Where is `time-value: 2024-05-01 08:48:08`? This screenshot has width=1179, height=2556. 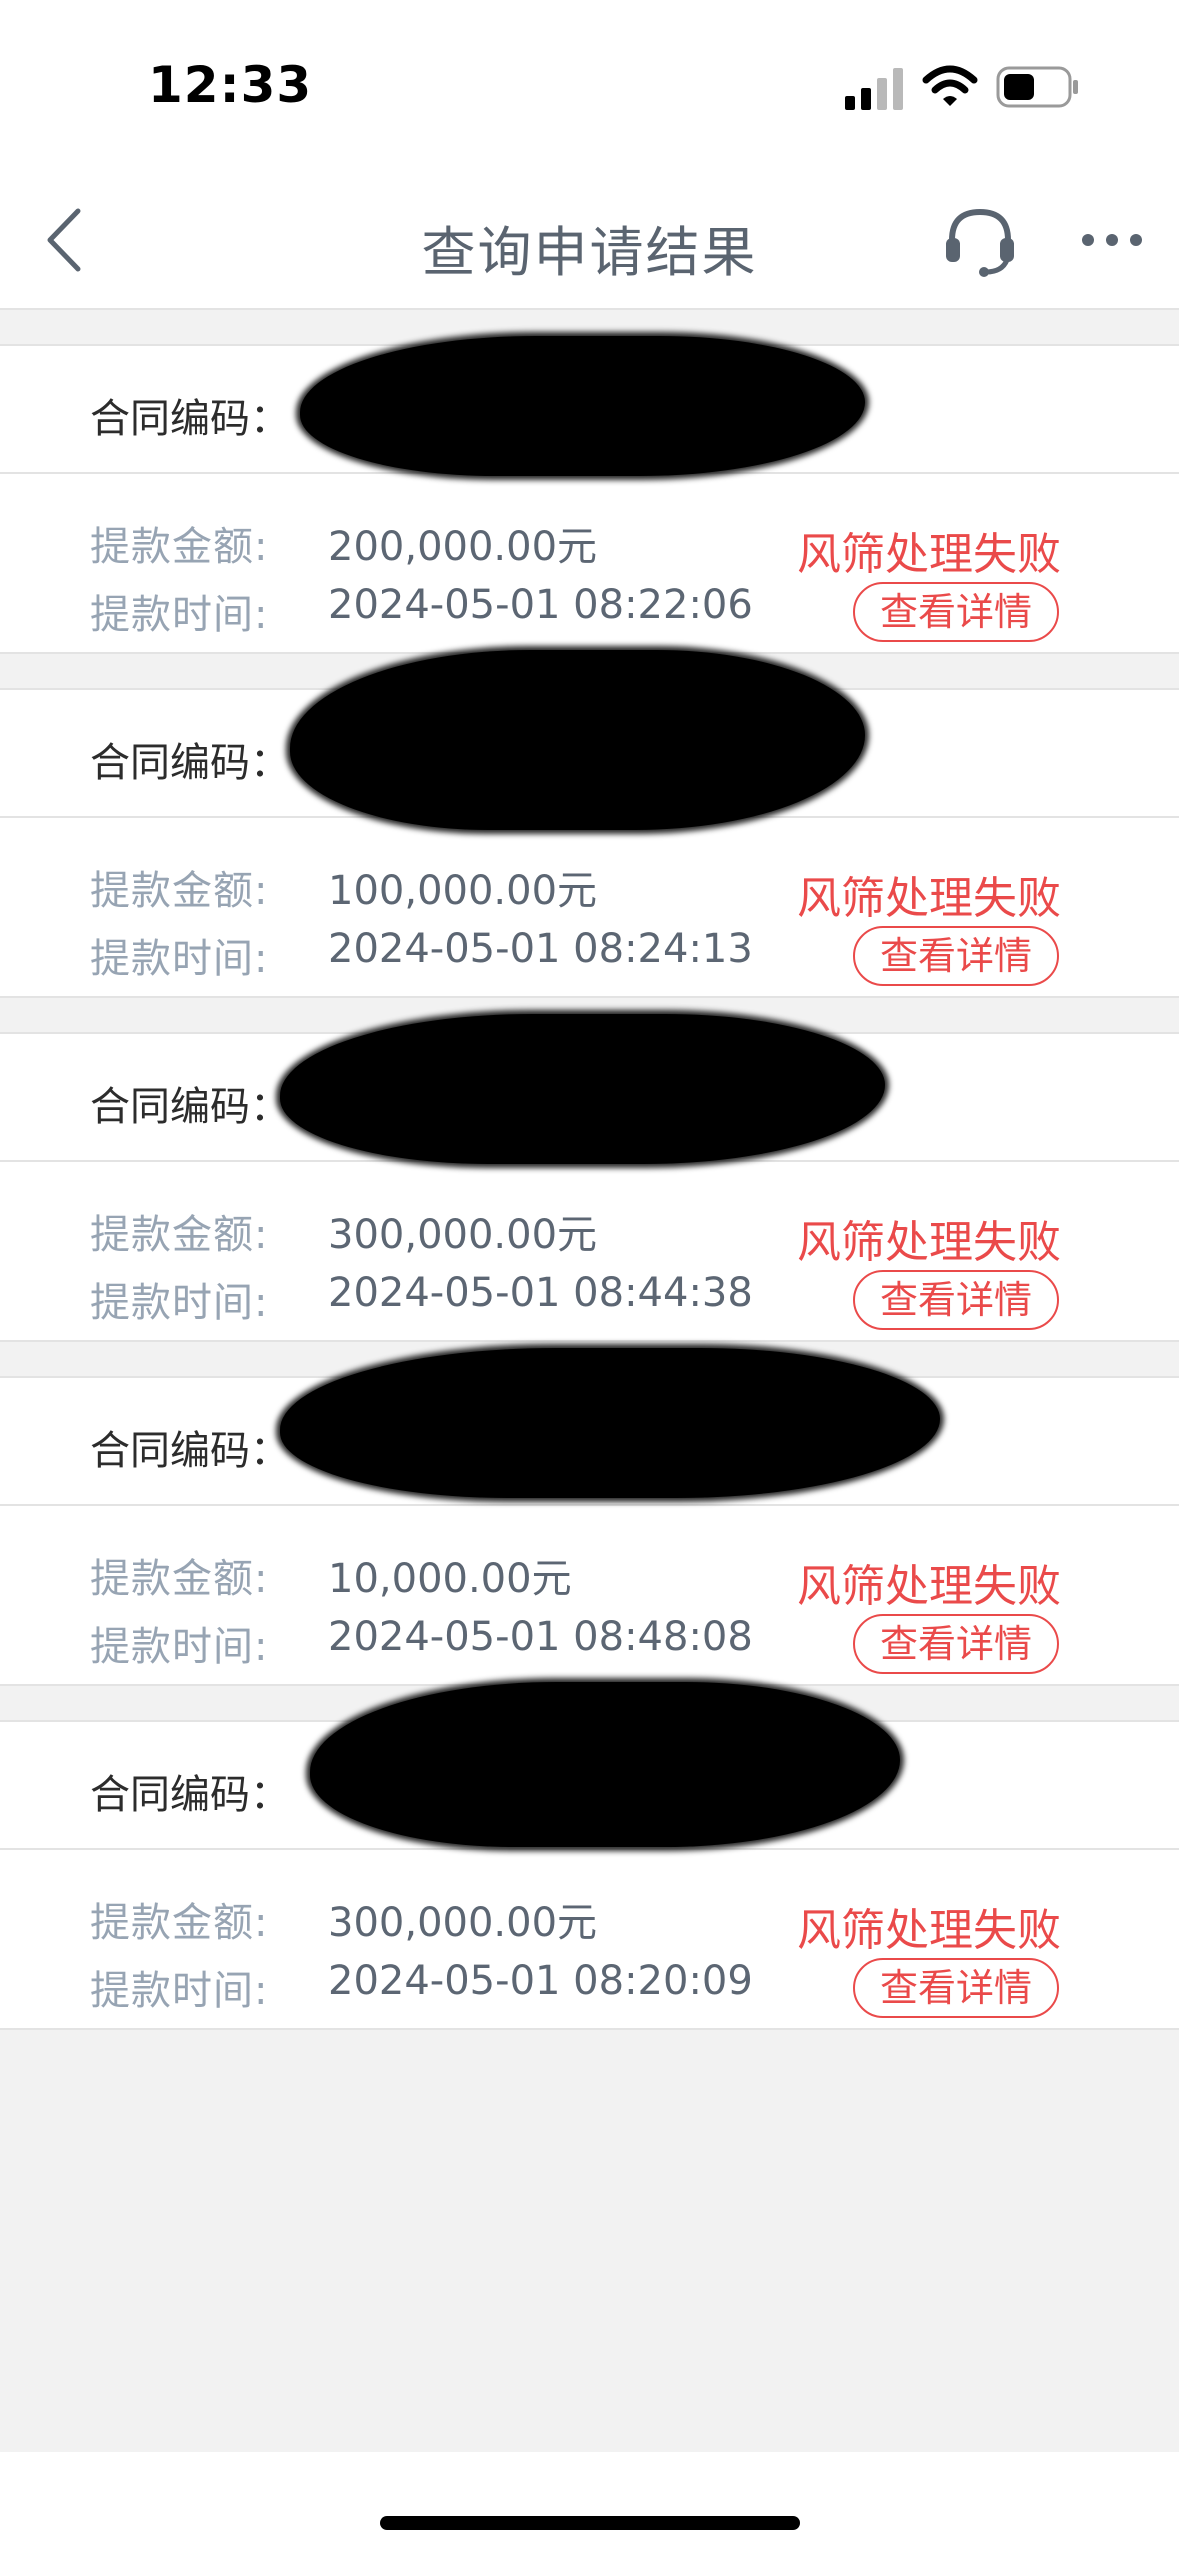
time-value: 2024-05-01 08:48:08 is located at coordinates (540, 1637).